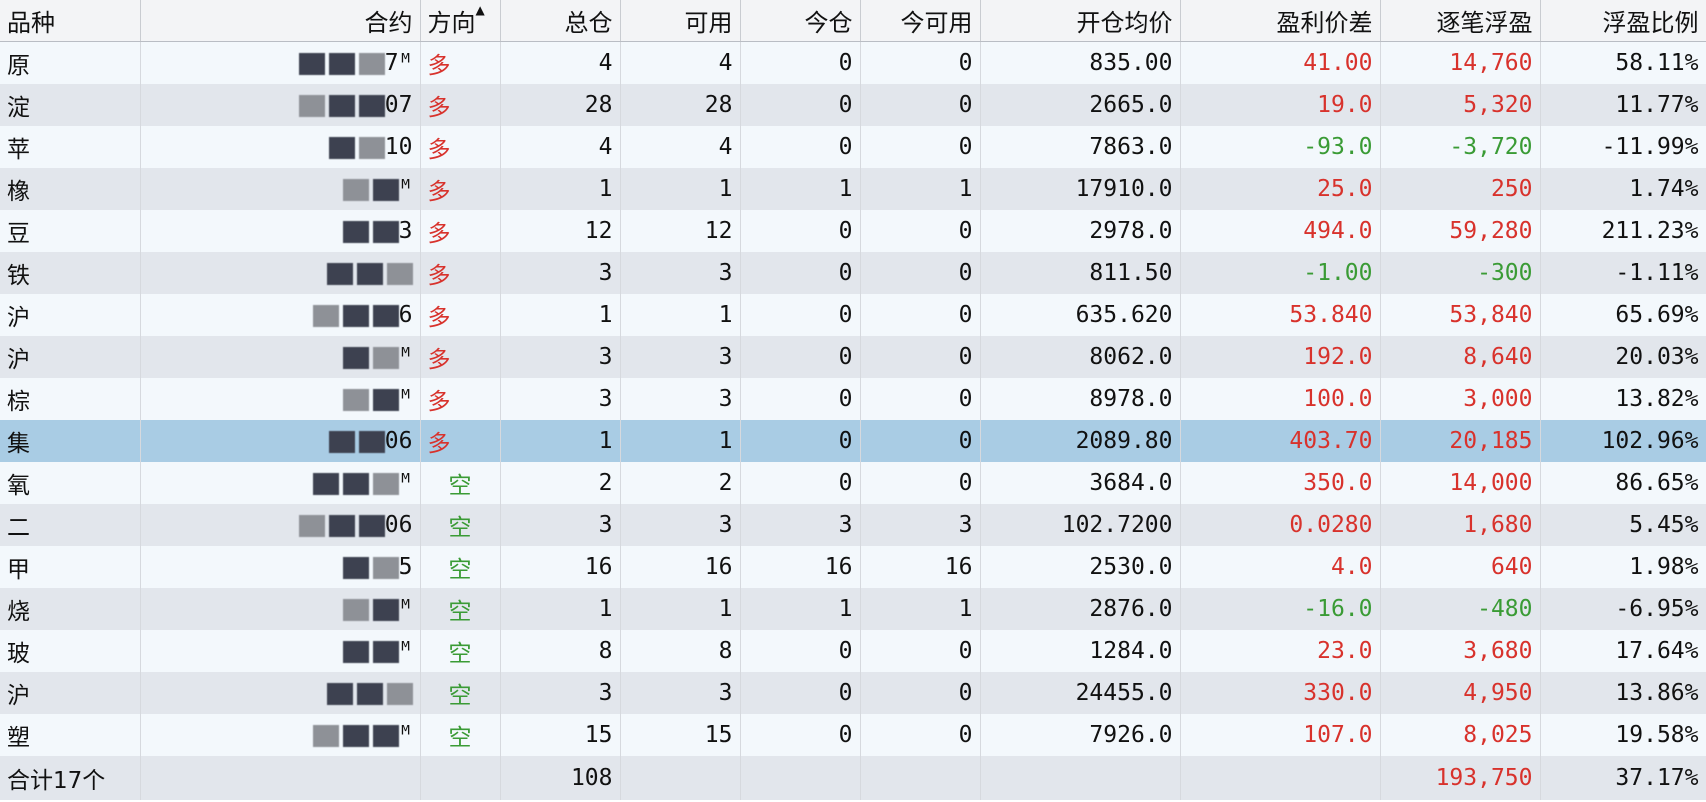 This screenshot has height=802, width=1706. Describe the element at coordinates (1280, 441) in the screenshot. I see `profit-diff-cell: 403.70` at that location.